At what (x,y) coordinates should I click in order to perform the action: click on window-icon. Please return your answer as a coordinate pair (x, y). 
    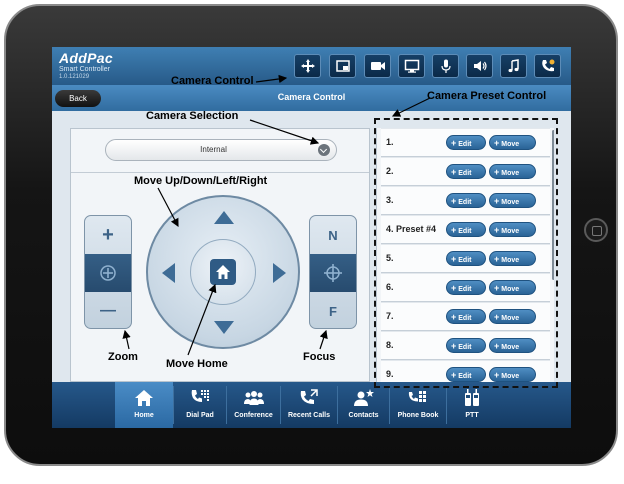
    Looking at the image, I should click on (342, 66).